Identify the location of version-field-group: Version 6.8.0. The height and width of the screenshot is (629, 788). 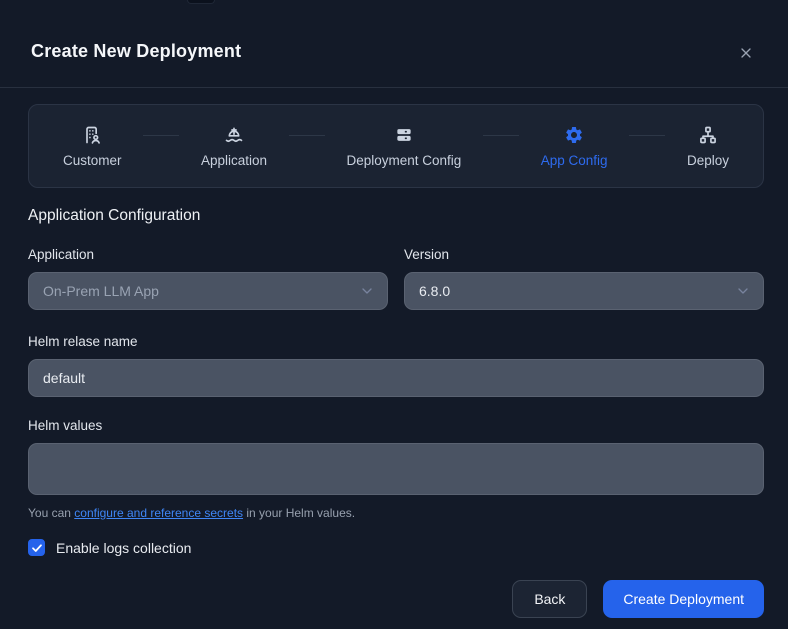
(584, 278).